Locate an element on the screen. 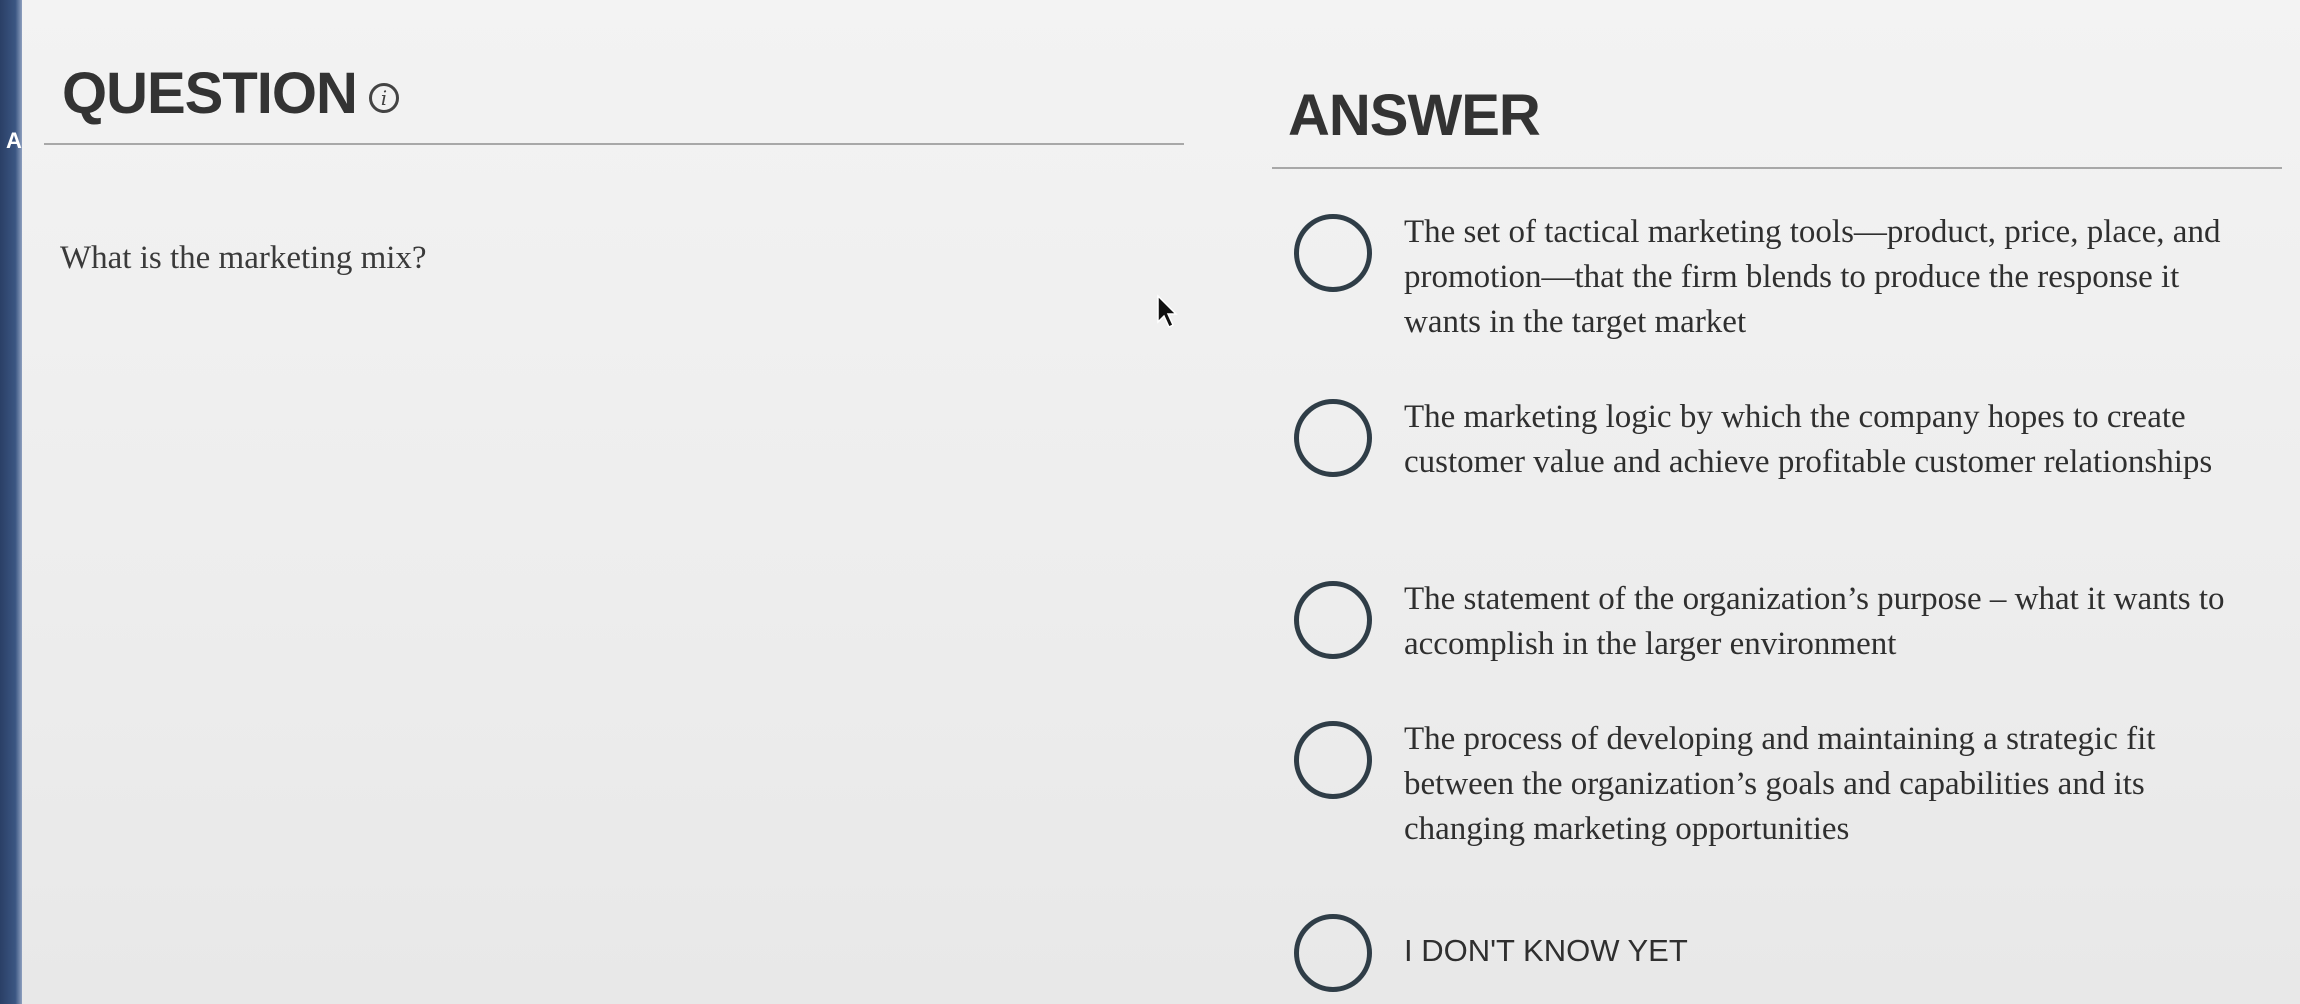  answer-option-dont-know: I DON'T KNOW YET is located at coordinates (1781, 951).